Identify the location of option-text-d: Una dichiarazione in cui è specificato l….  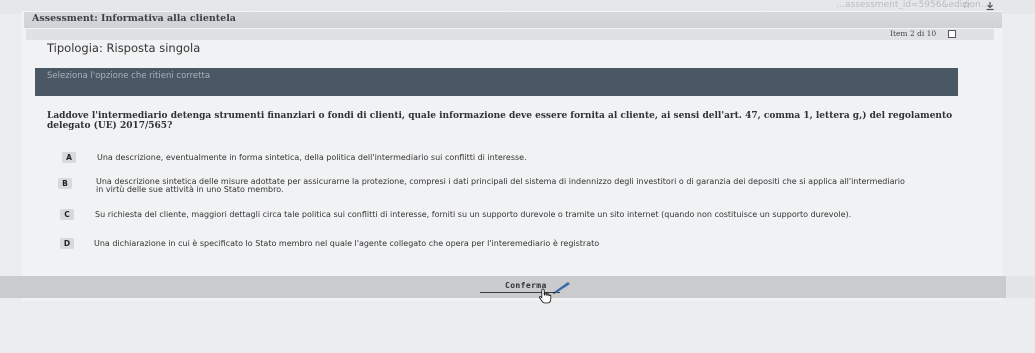
(346, 244).